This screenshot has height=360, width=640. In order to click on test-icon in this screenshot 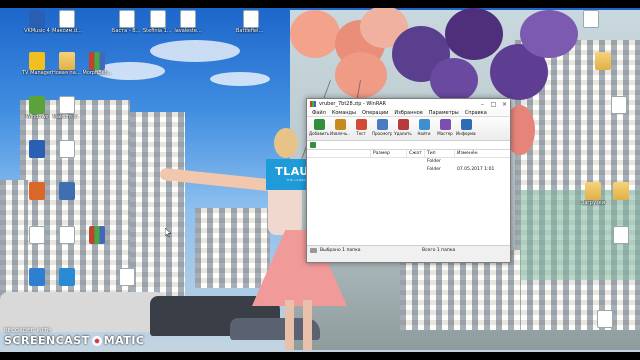, I will do `click(361, 124)`.